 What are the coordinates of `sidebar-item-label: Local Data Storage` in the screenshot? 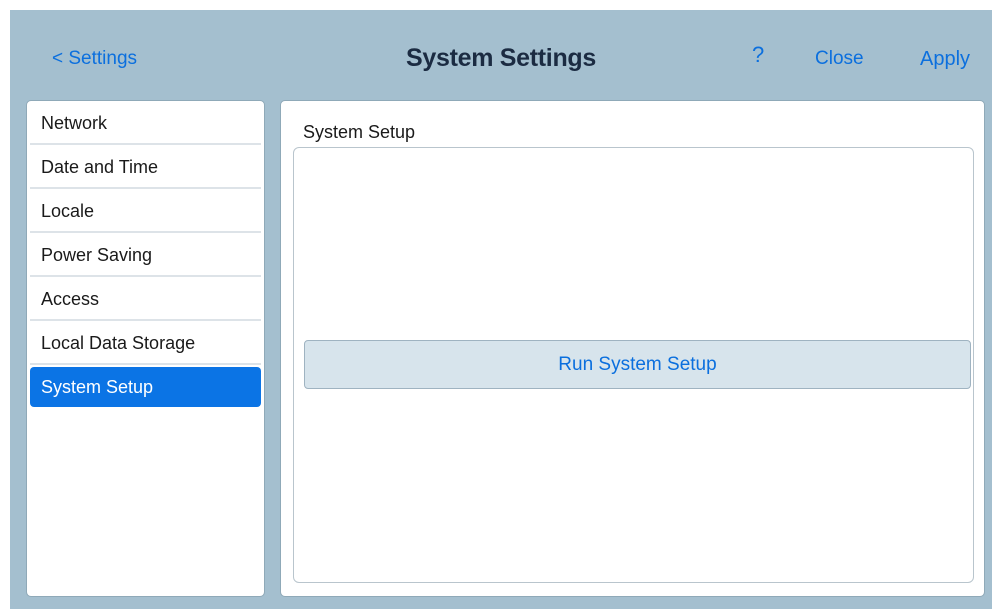 It's located at (118, 343).